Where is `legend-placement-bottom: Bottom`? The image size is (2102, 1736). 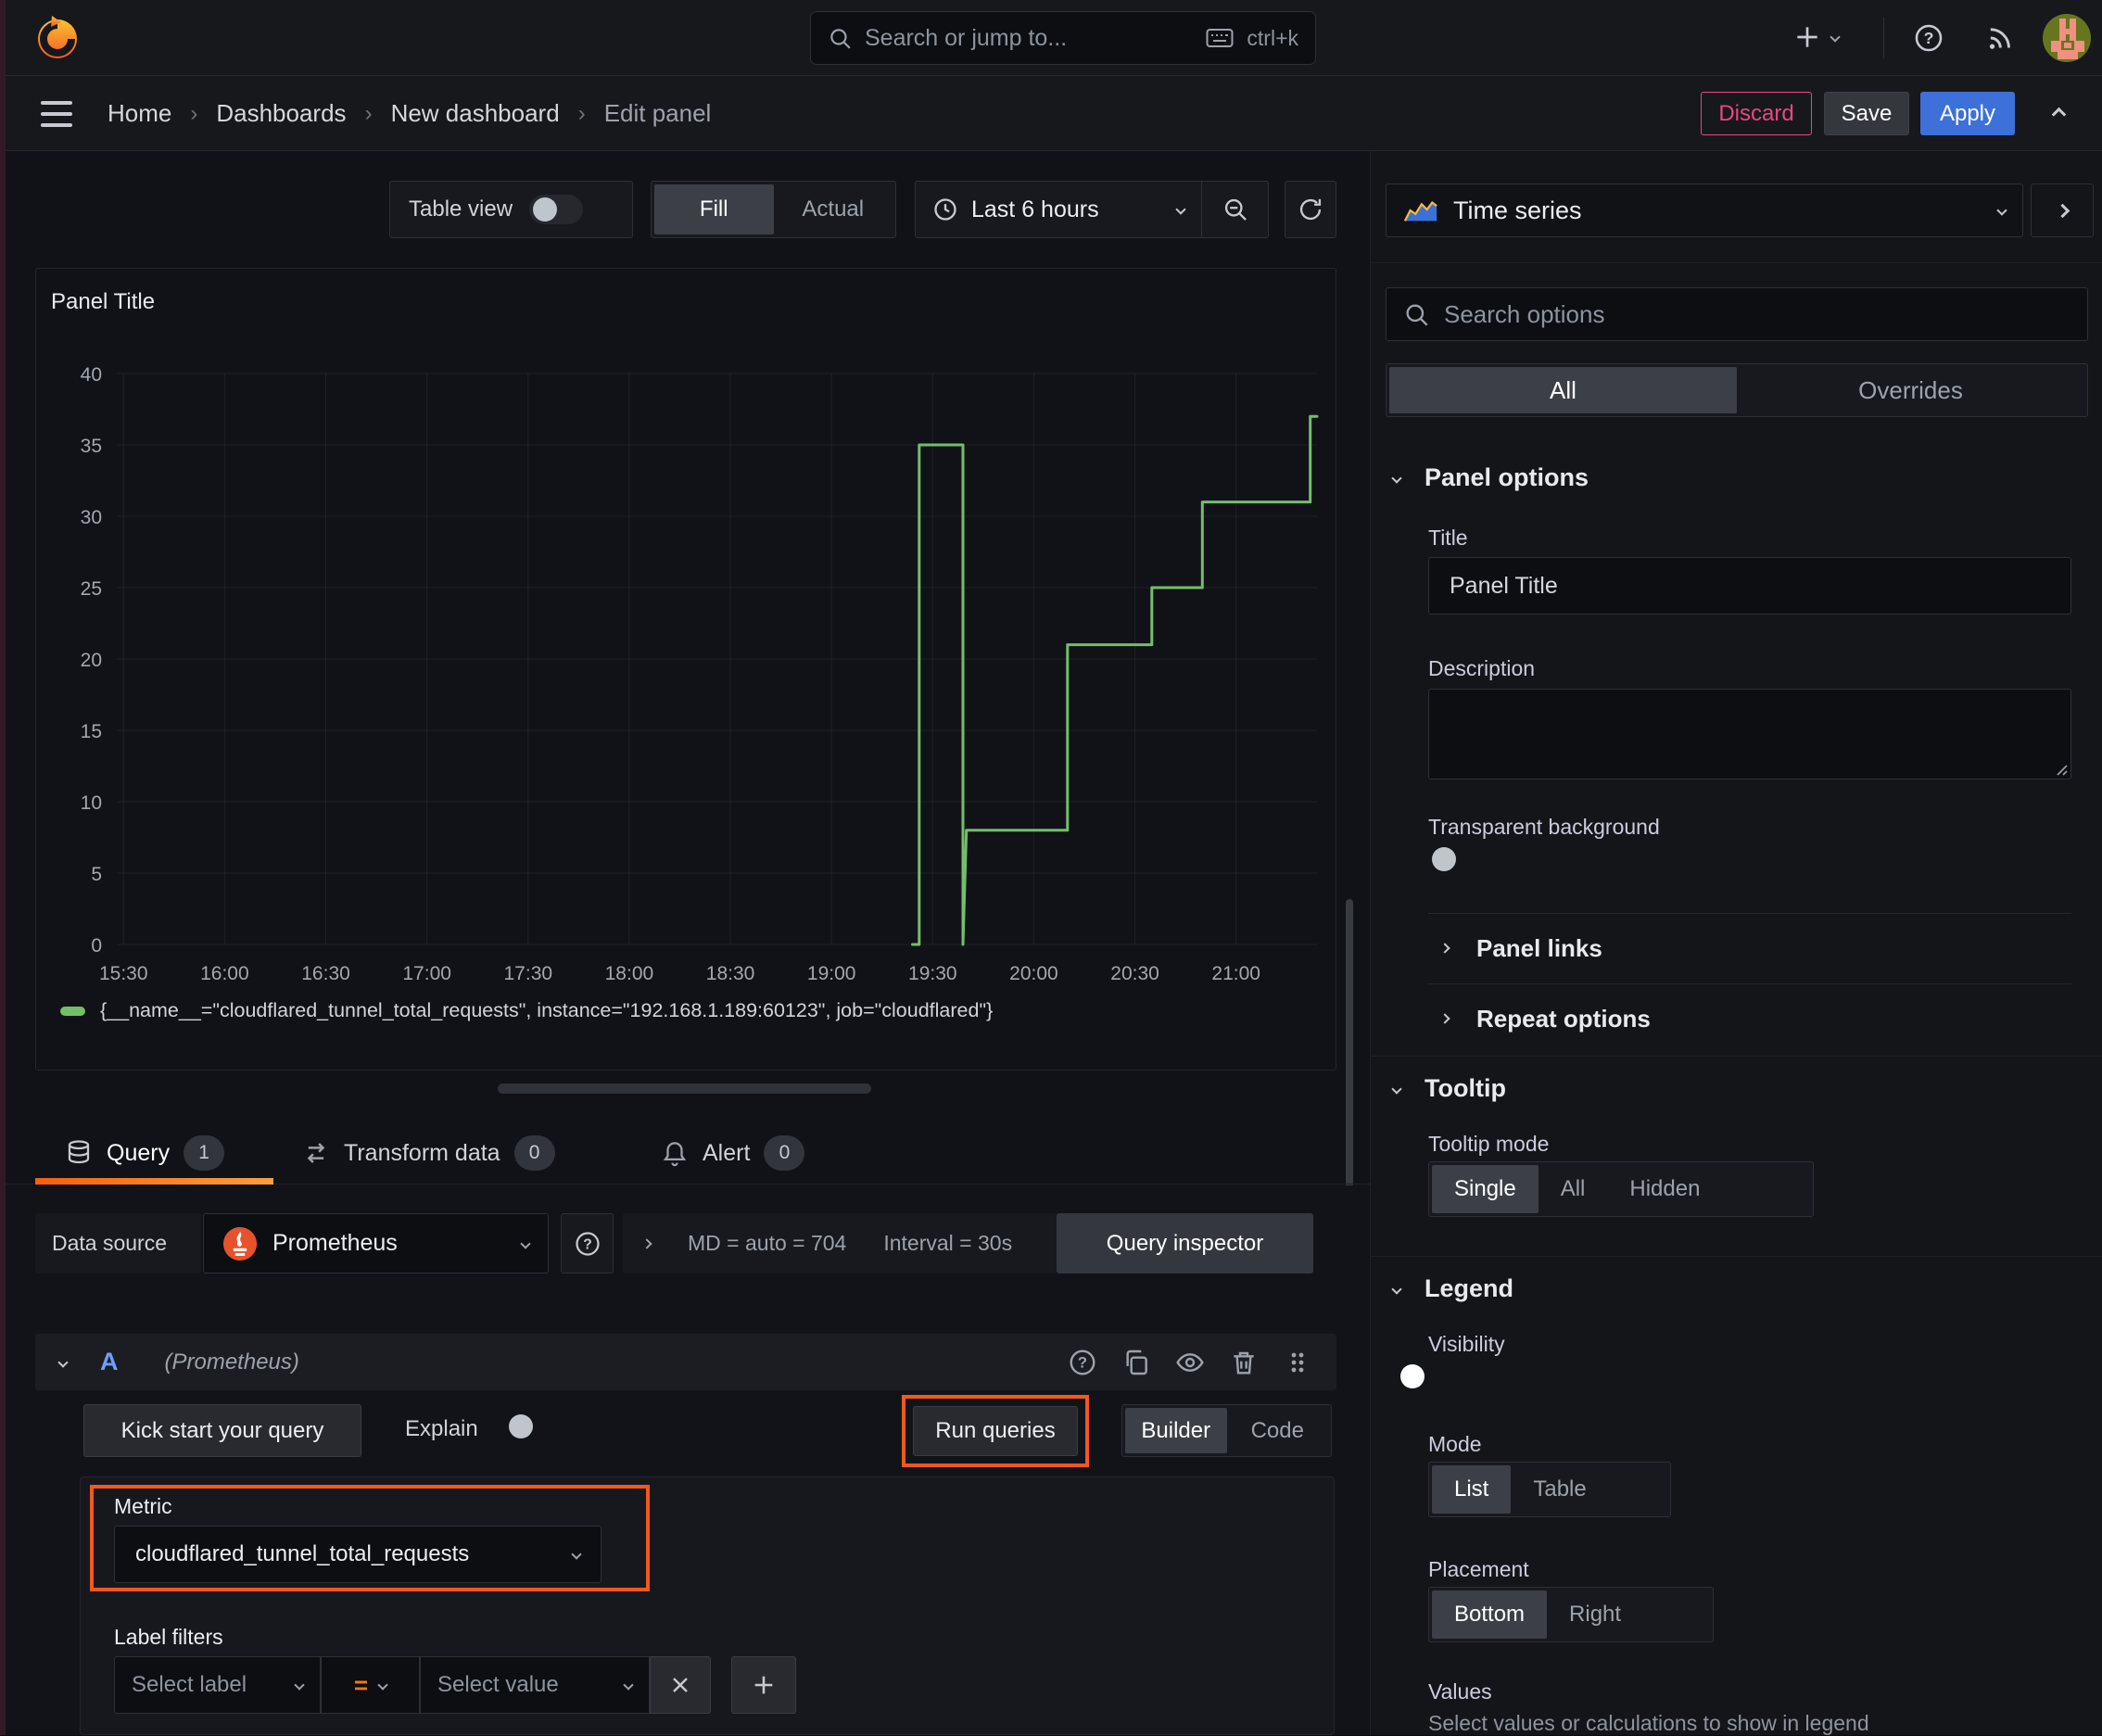 legend-placement-bottom: Bottom is located at coordinates (1490, 1614).